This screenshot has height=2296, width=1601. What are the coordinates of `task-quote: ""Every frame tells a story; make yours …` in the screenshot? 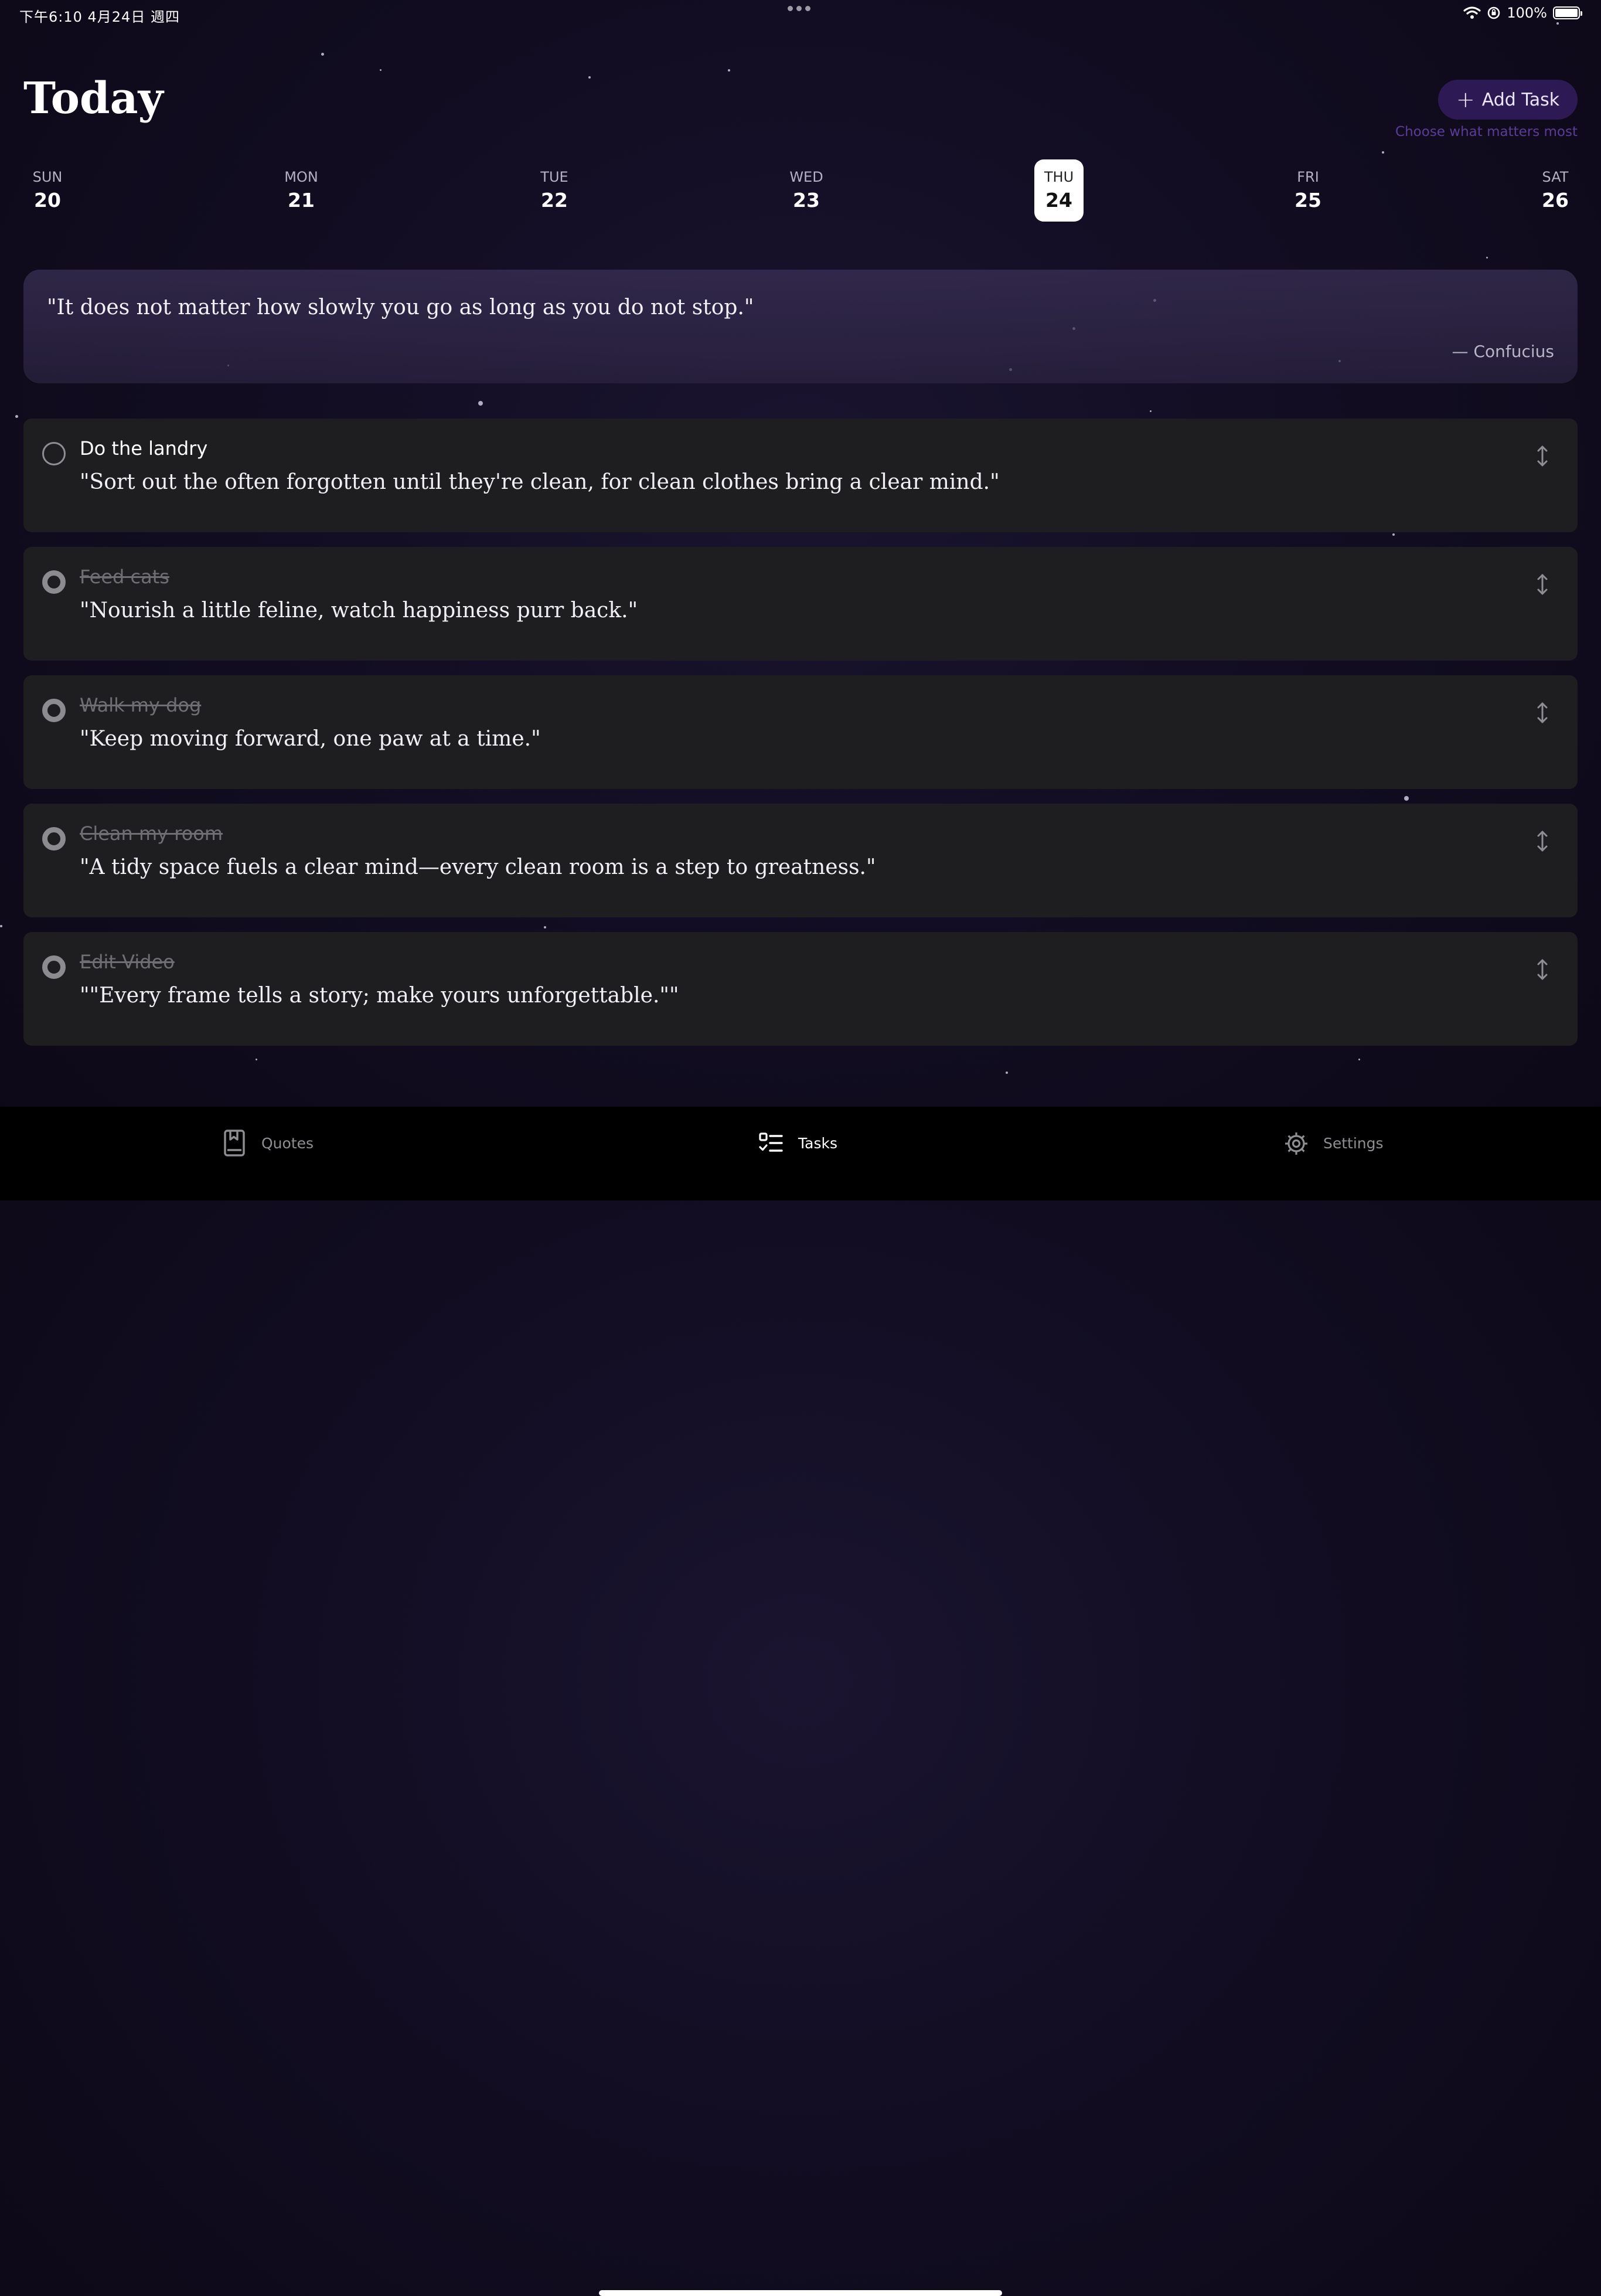 It's located at (379, 996).